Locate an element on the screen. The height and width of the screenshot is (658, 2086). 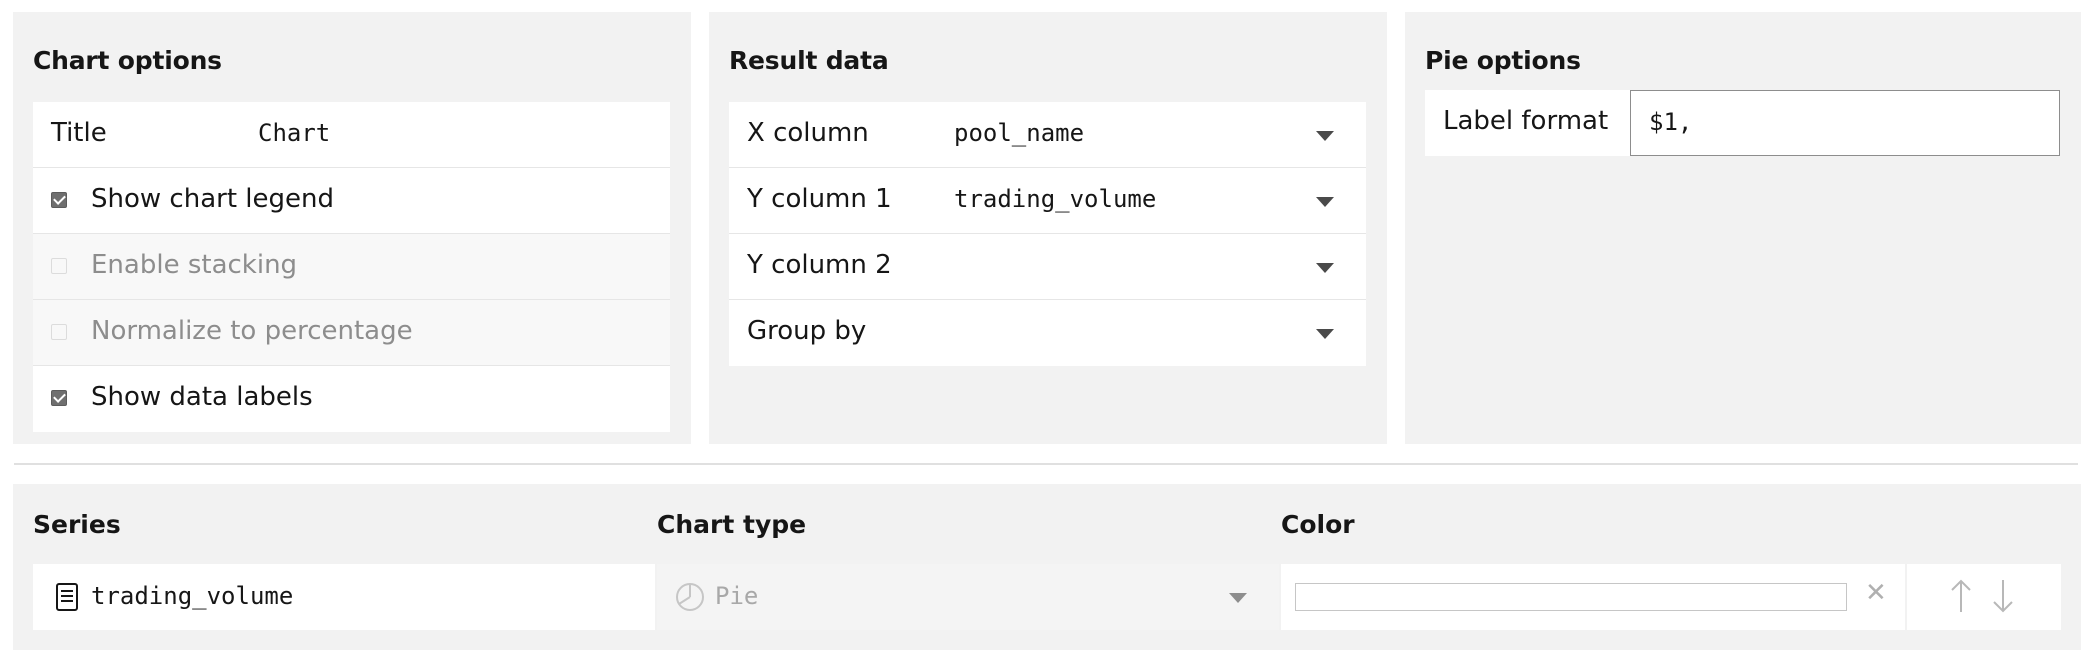
title-label: Title is located at coordinates (79, 133).